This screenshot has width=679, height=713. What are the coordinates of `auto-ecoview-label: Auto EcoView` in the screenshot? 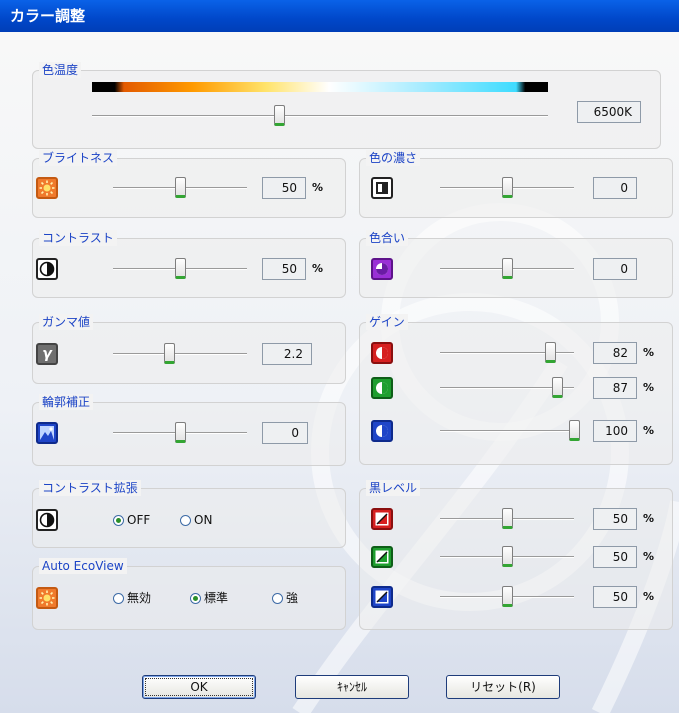 It's located at (83, 566).